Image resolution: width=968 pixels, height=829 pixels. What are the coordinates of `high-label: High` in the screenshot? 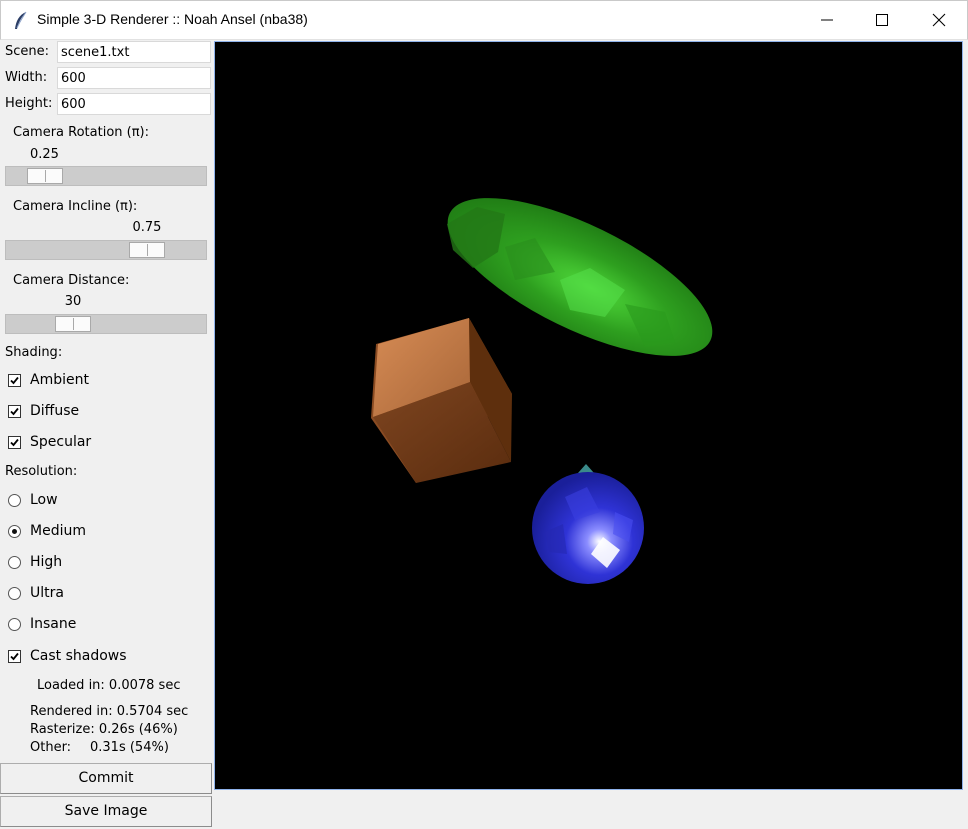 It's located at (46, 562).